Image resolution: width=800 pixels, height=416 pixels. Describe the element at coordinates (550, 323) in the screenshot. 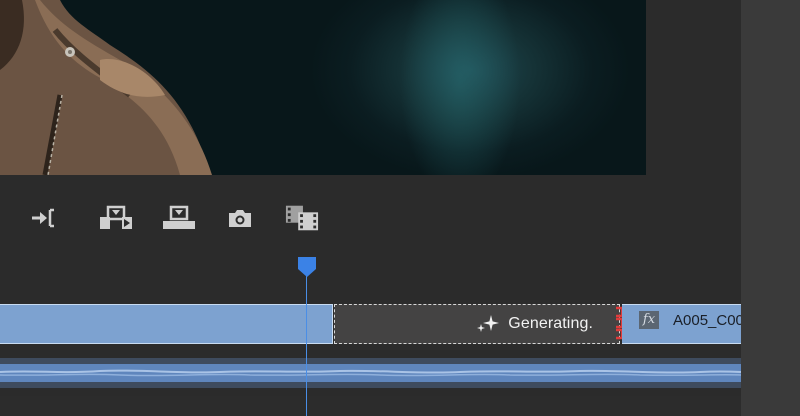

I see `generating-label: Generating.` at that location.